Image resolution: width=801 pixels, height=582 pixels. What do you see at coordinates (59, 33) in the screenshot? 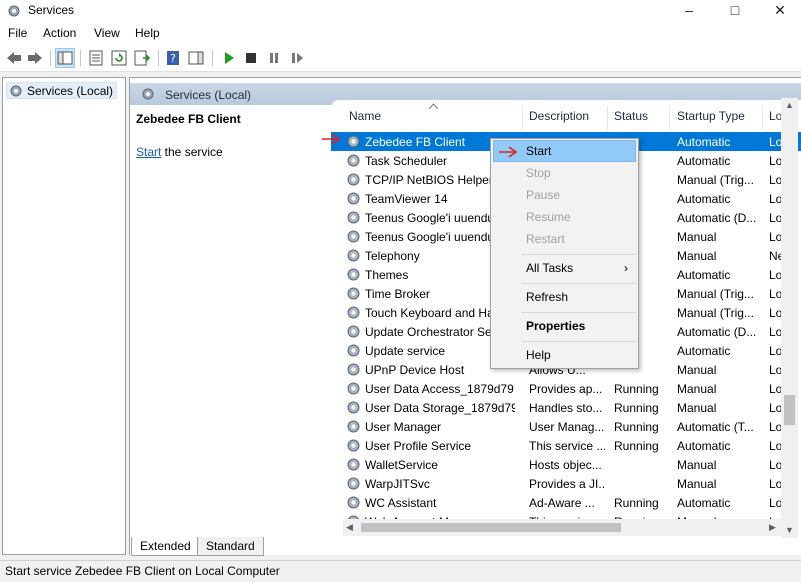
I see `menu-action: Action` at bounding box center [59, 33].